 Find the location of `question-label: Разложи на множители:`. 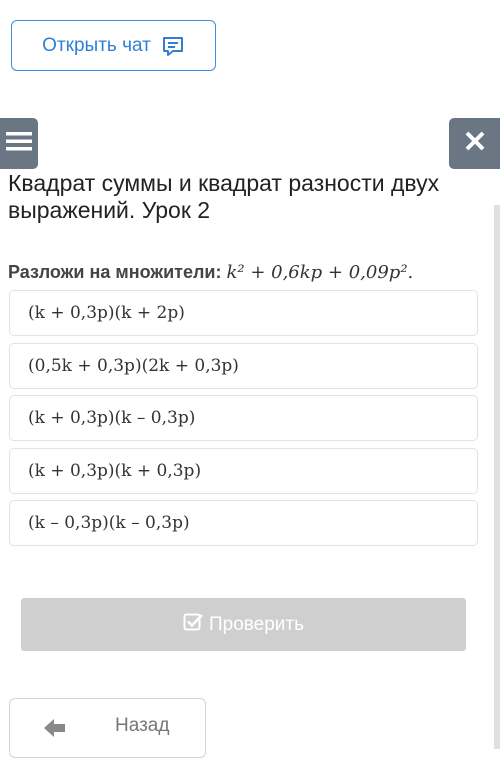

question-label: Разложи на множители: is located at coordinates (115, 272).